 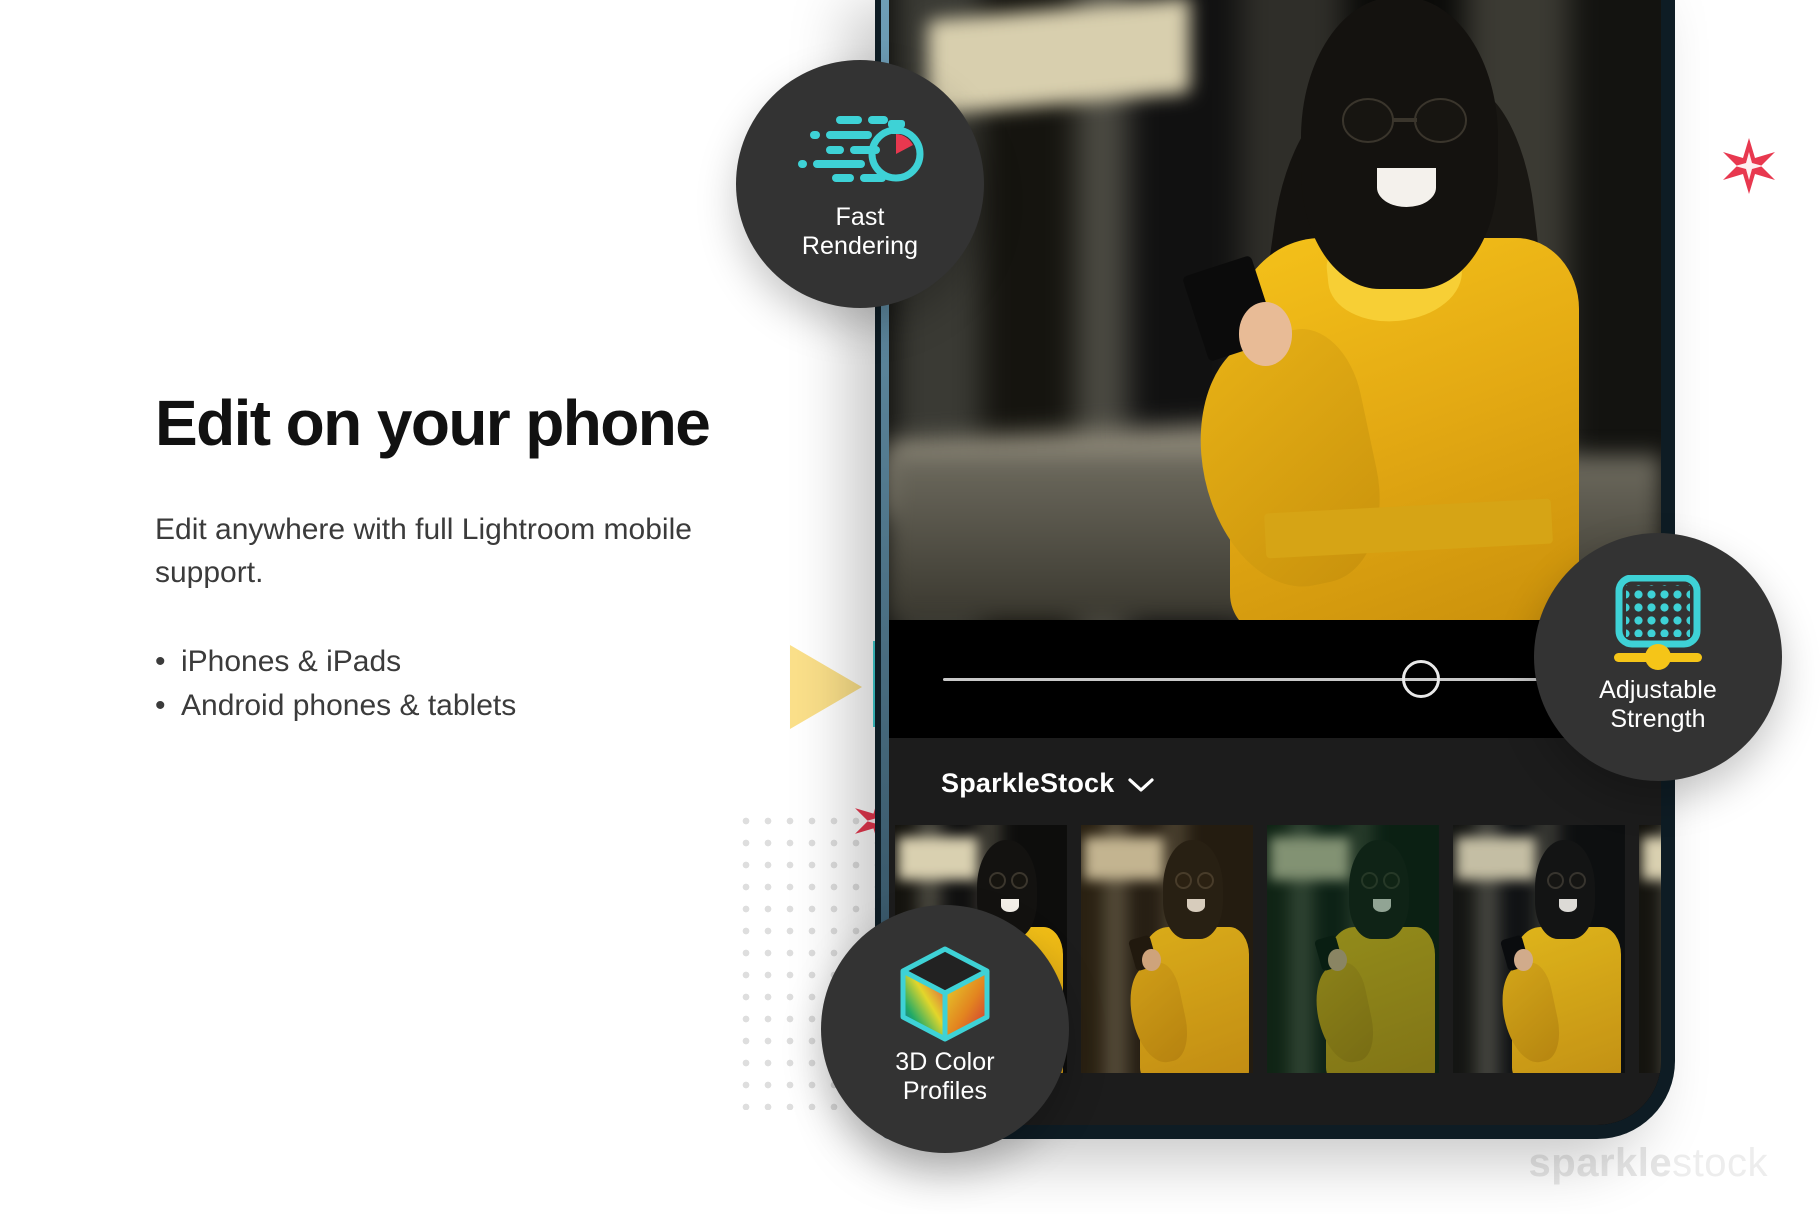 What do you see at coordinates (291, 662) in the screenshot?
I see `list-item-label: iPhones & iPads` at bounding box center [291, 662].